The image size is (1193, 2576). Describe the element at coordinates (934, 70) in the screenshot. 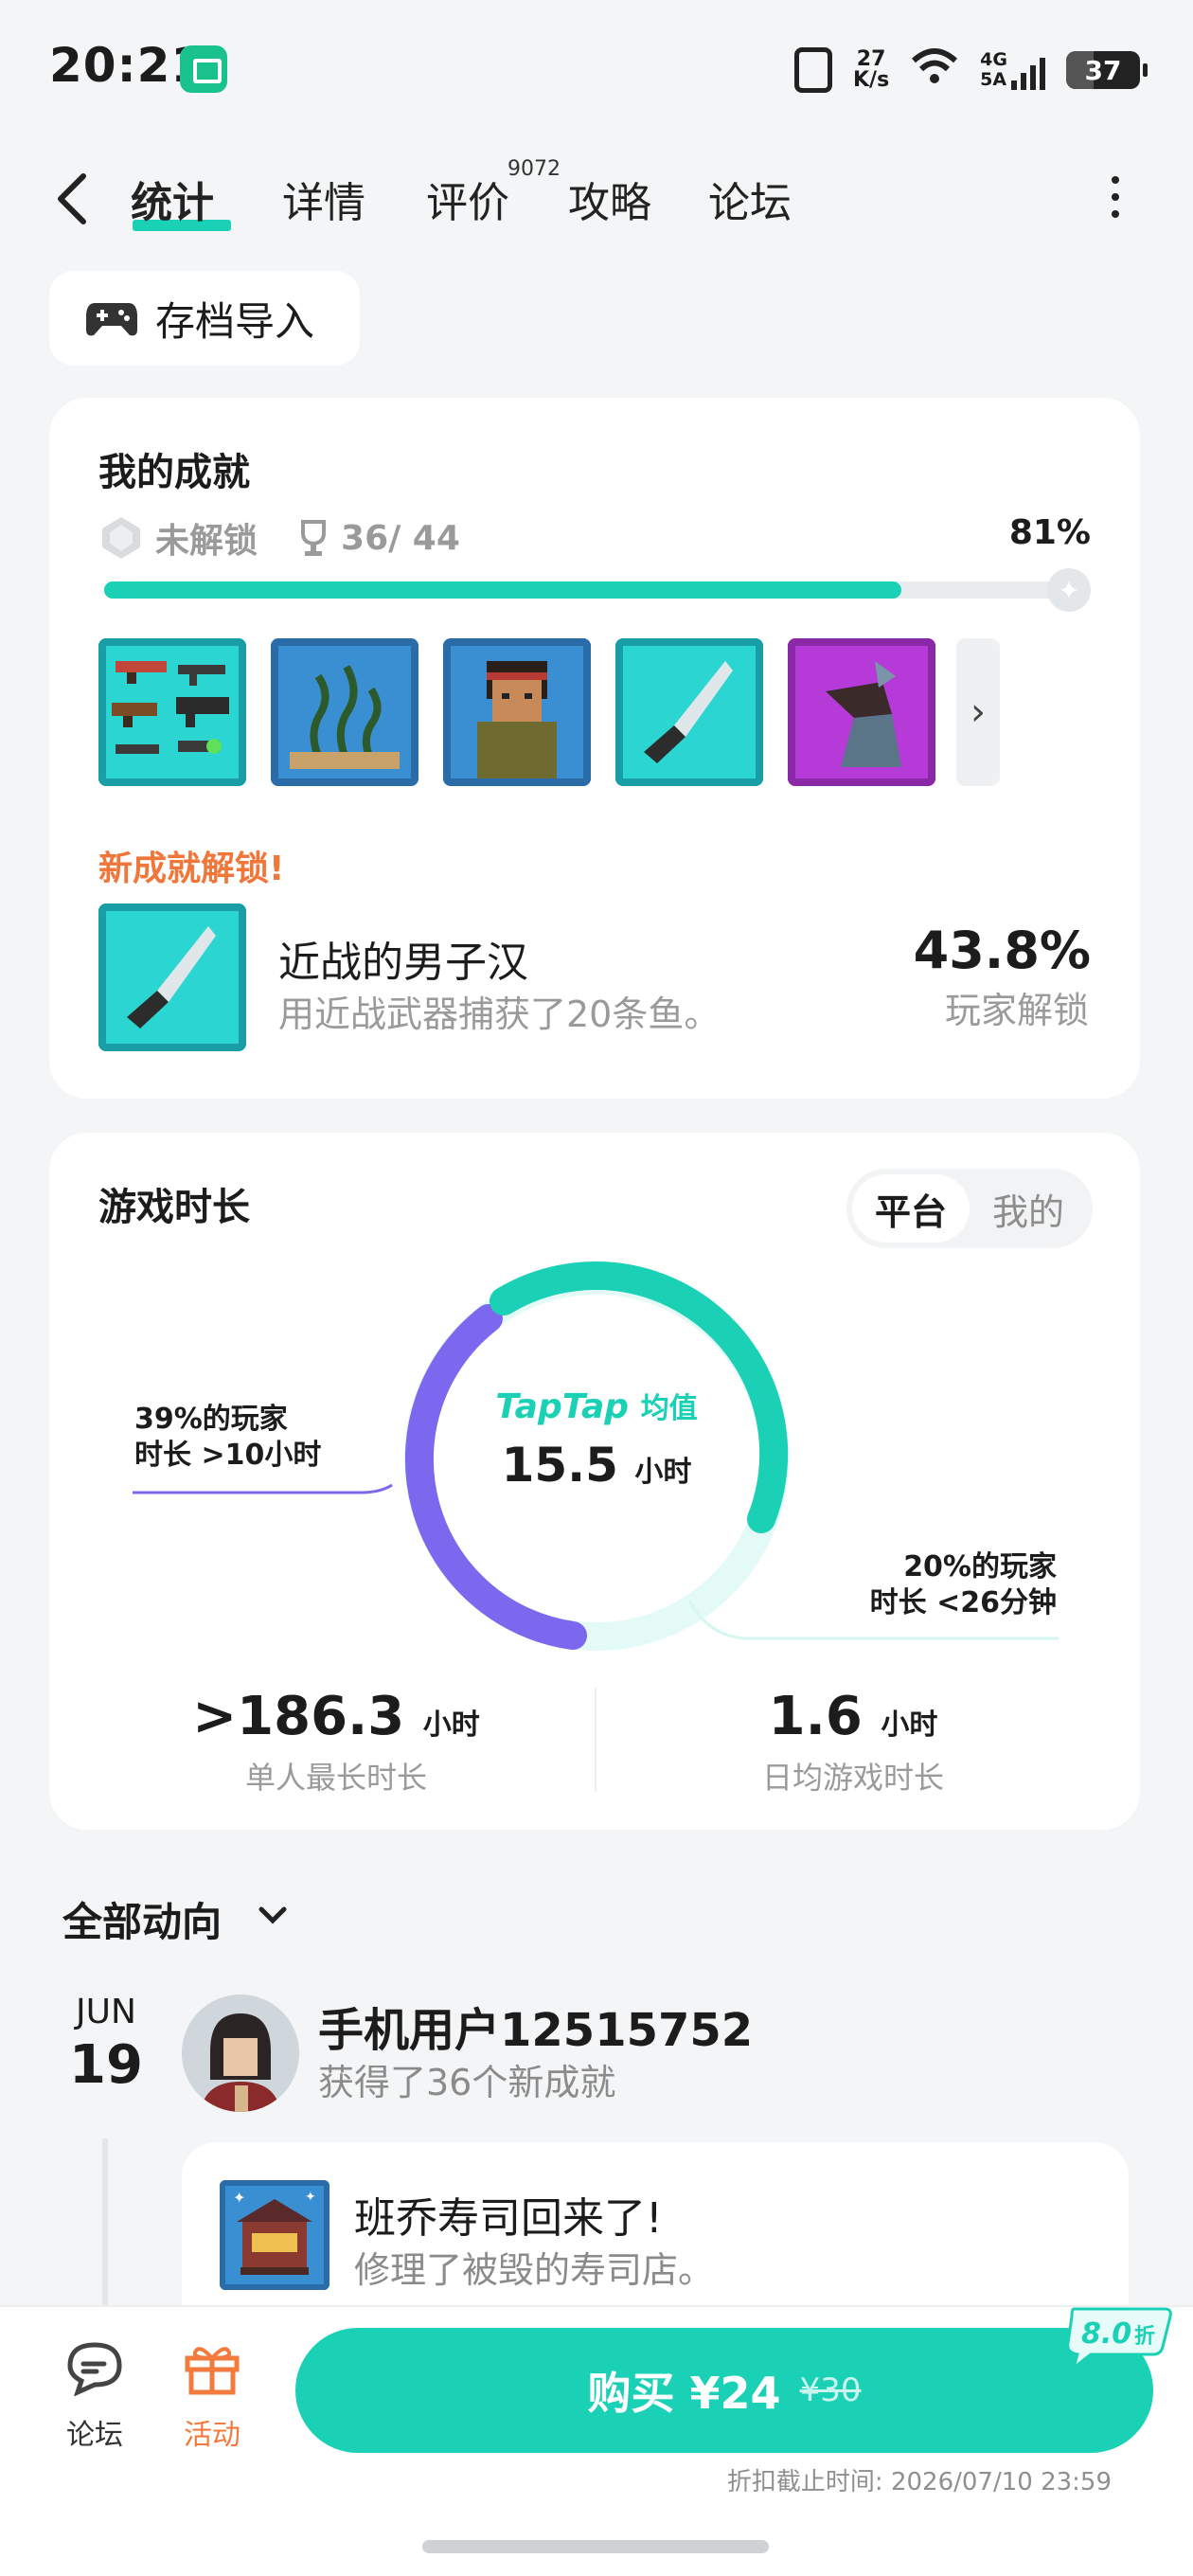

I see `wifi-icon` at that location.